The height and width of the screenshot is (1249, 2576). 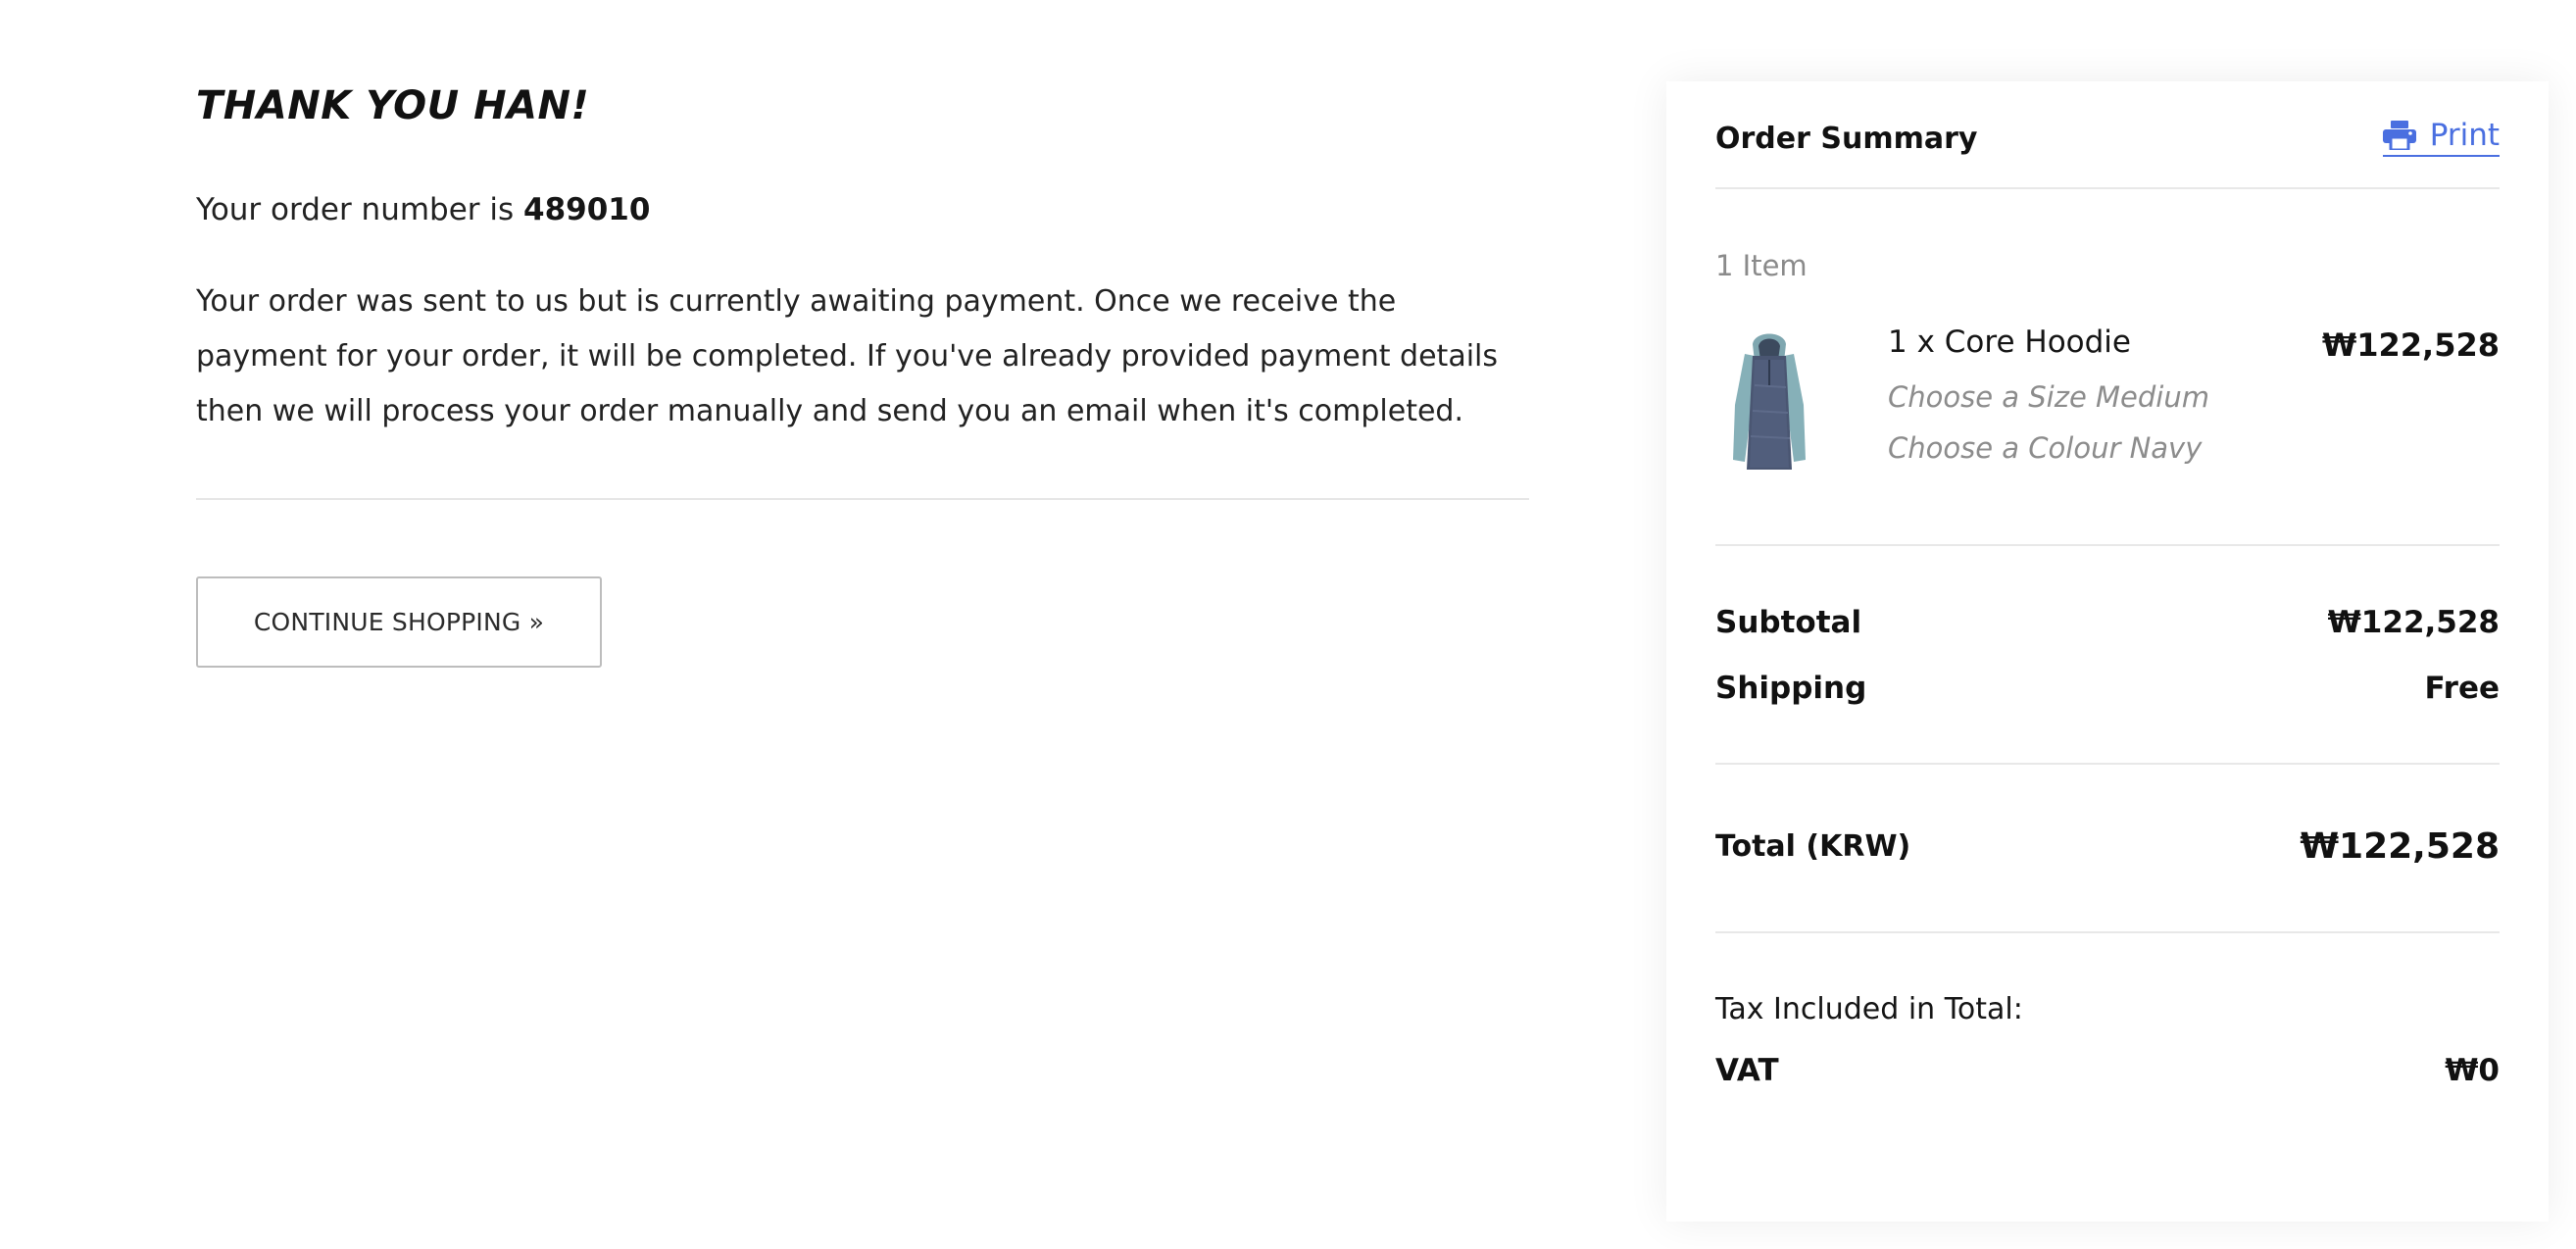 What do you see at coordinates (2399, 136) in the screenshot?
I see `printer-icon` at bounding box center [2399, 136].